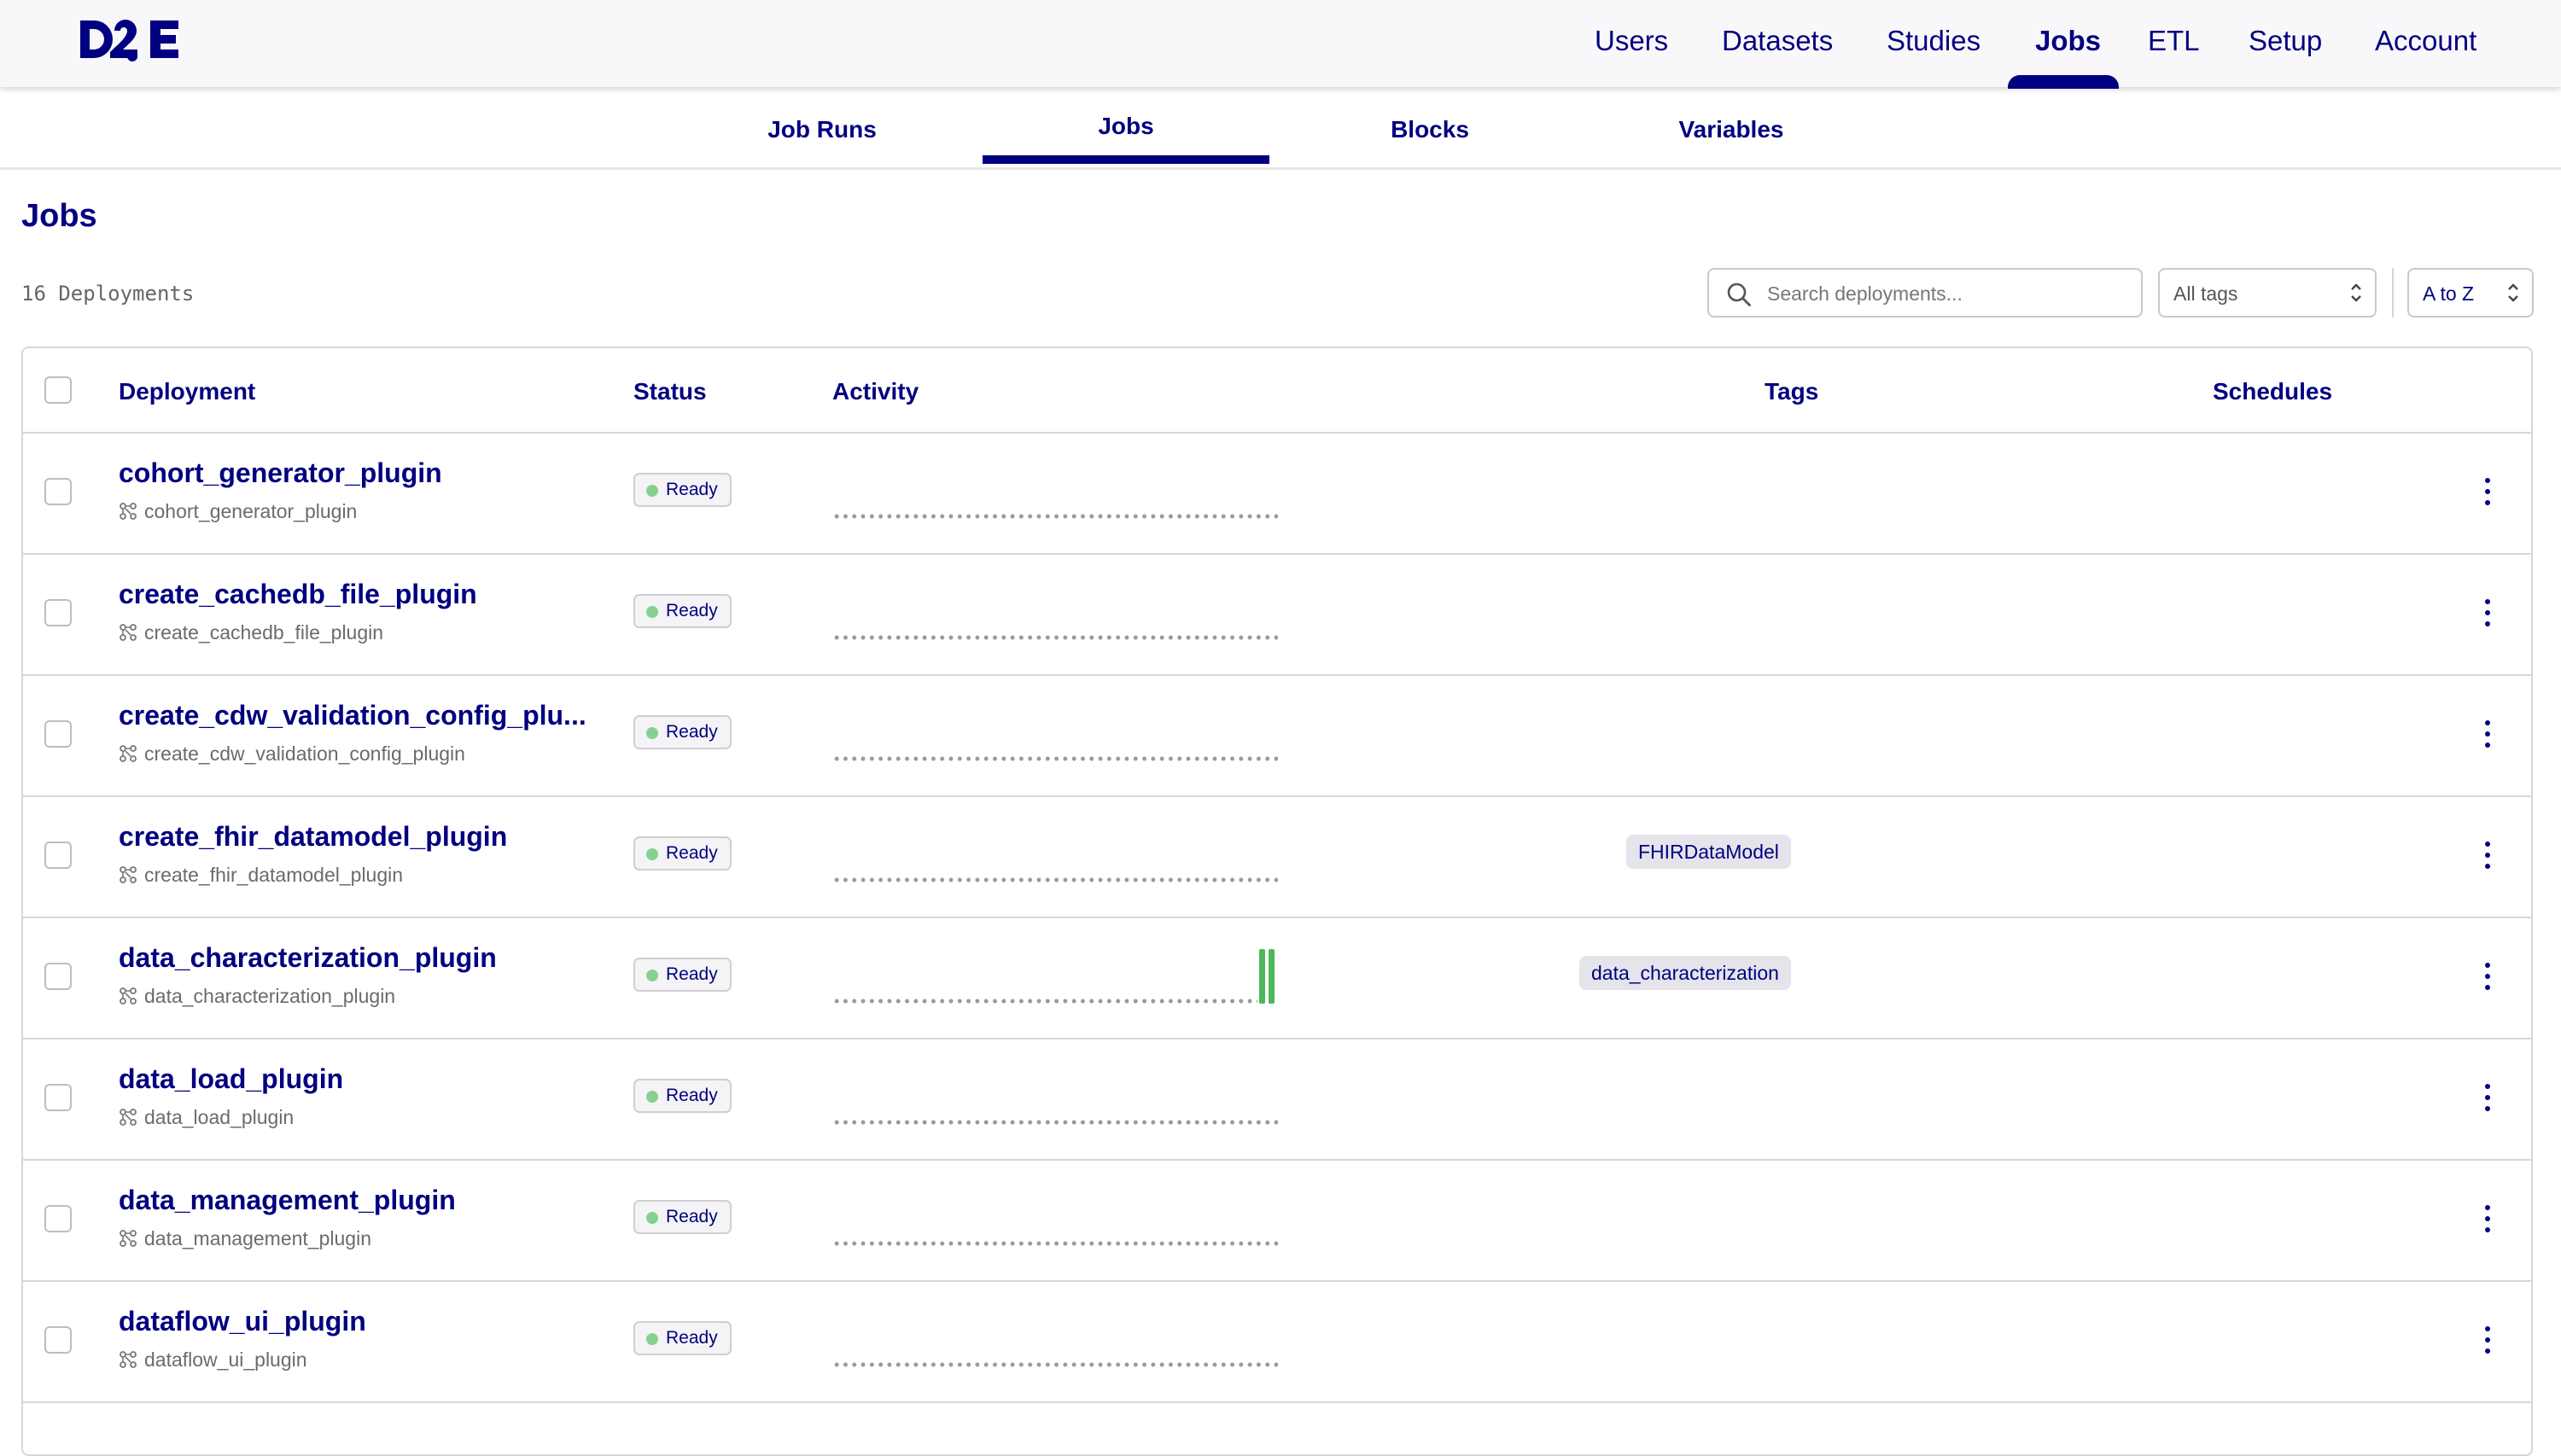  I want to click on flow-name: create_cachedb_file_plugin, so click(251, 633).